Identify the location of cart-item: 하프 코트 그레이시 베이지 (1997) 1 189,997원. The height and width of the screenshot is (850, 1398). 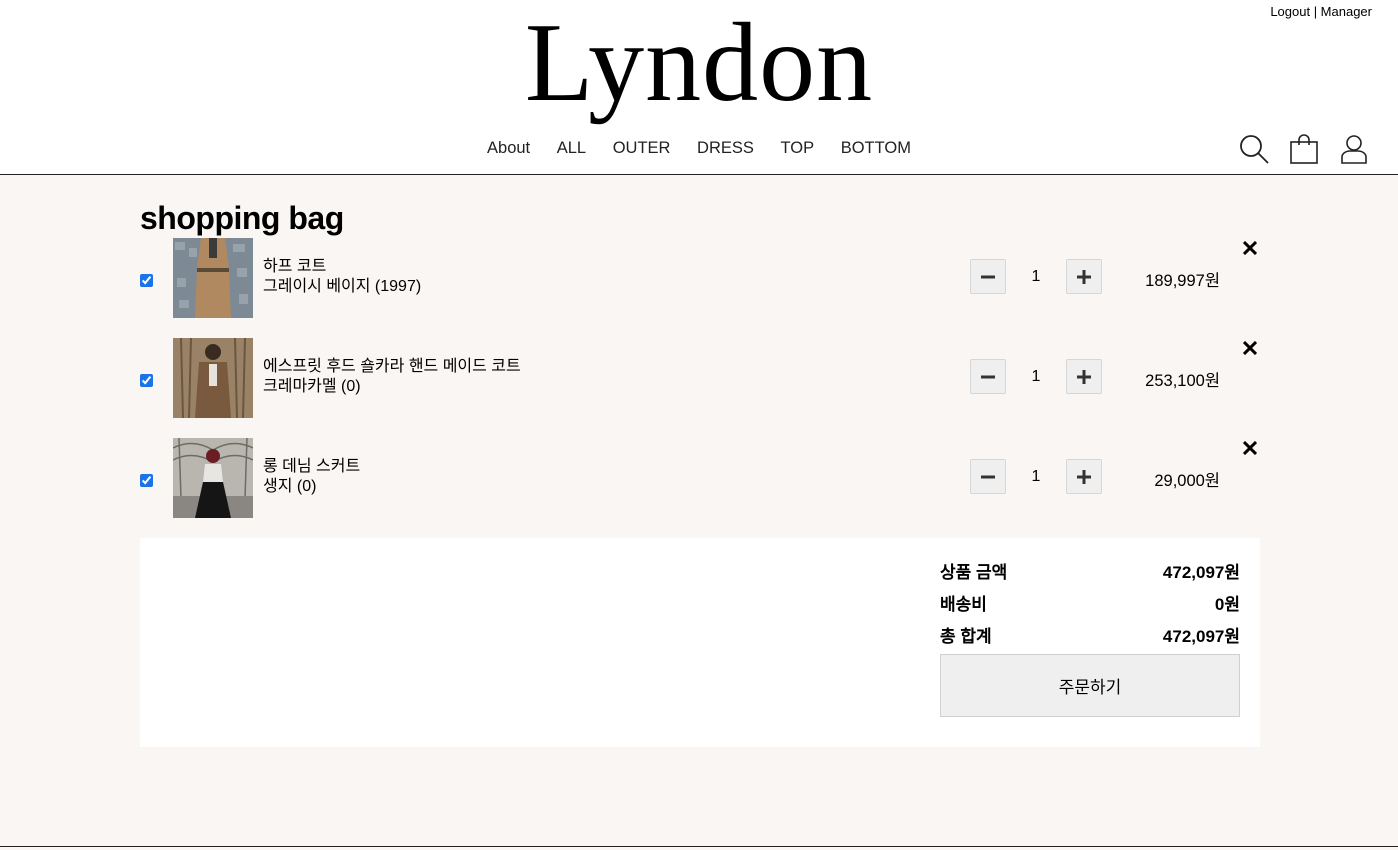
(700, 278).